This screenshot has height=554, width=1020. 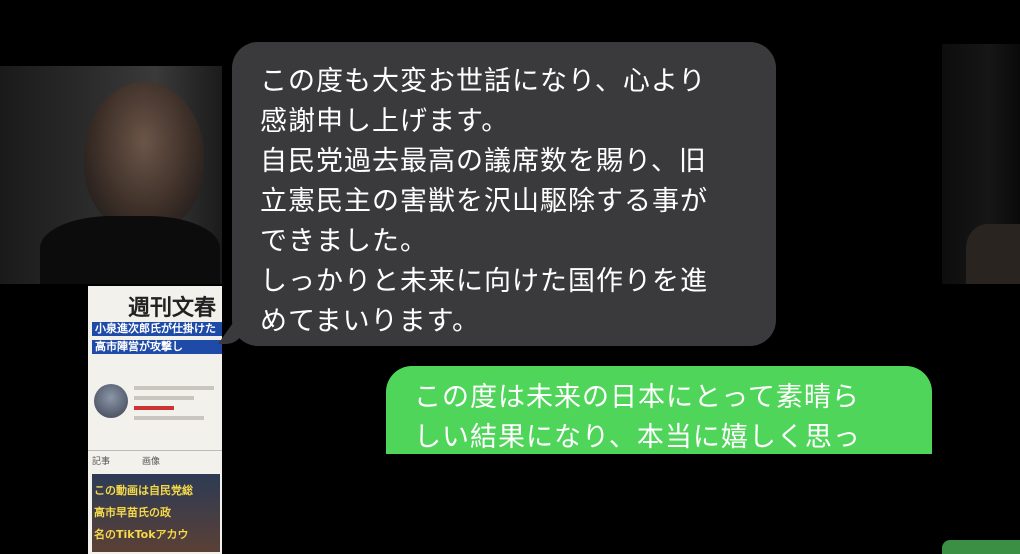 What do you see at coordinates (151, 460) in the screenshot?
I see `tab-images: 画像` at bounding box center [151, 460].